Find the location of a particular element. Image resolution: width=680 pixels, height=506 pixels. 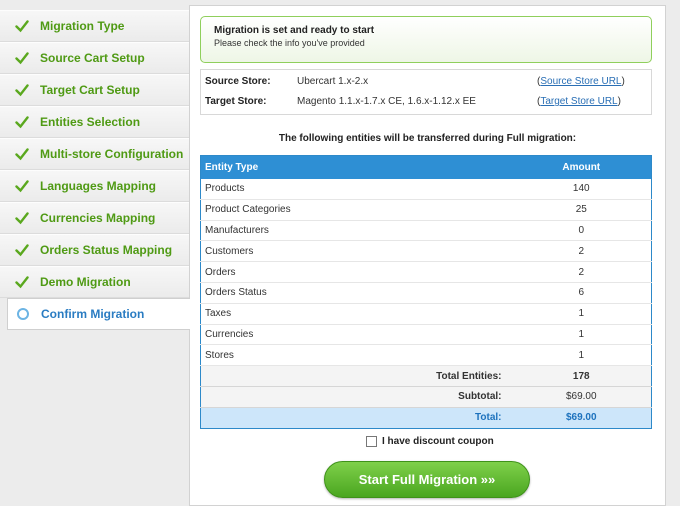

step-confirm-migration: Confirm Migration is located at coordinates (98, 314).